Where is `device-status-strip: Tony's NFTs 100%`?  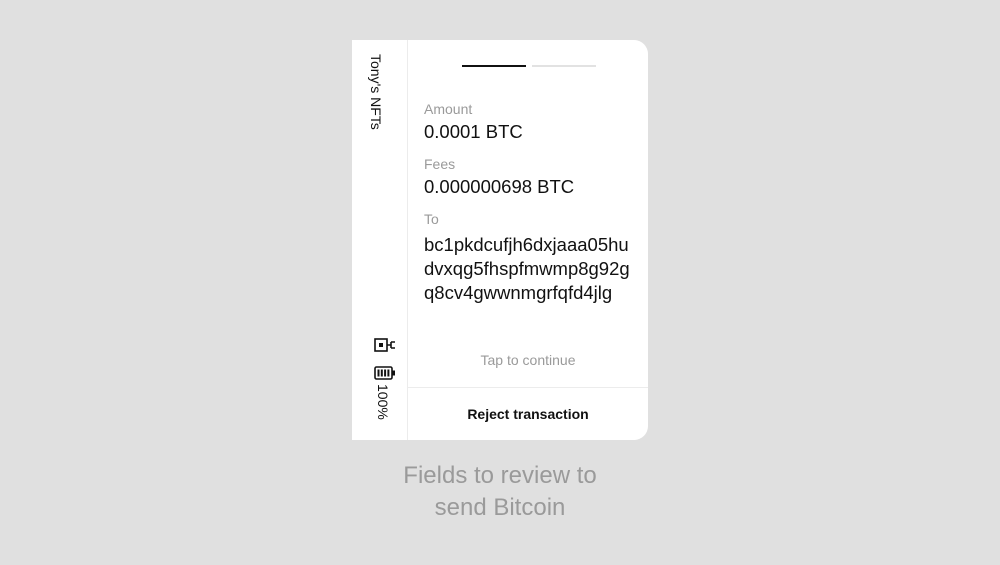 device-status-strip: Tony's NFTs 100% is located at coordinates (380, 240).